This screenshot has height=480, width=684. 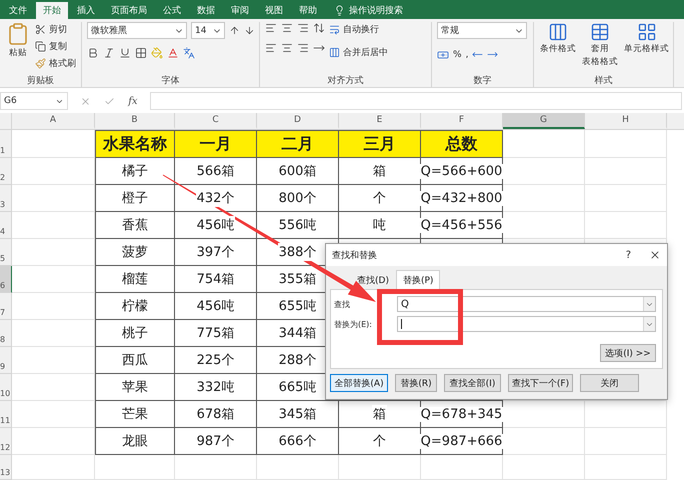 I want to click on dialog-button: 替换(R), so click(x=416, y=383).